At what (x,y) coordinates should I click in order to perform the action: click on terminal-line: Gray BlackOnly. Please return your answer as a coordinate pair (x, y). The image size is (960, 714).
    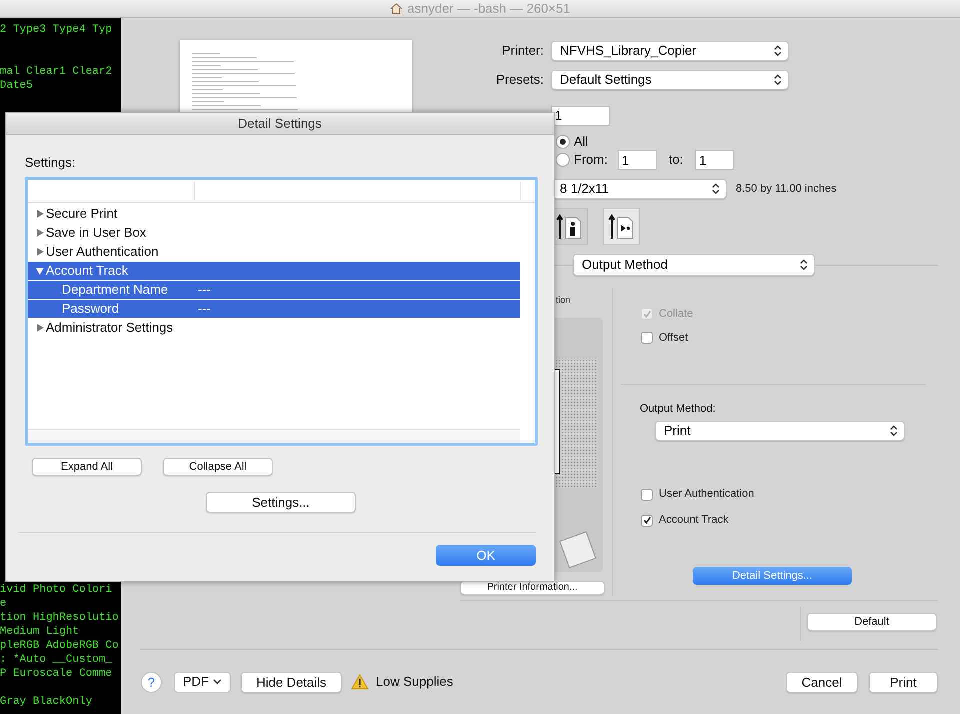
    Looking at the image, I should click on (46, 702).